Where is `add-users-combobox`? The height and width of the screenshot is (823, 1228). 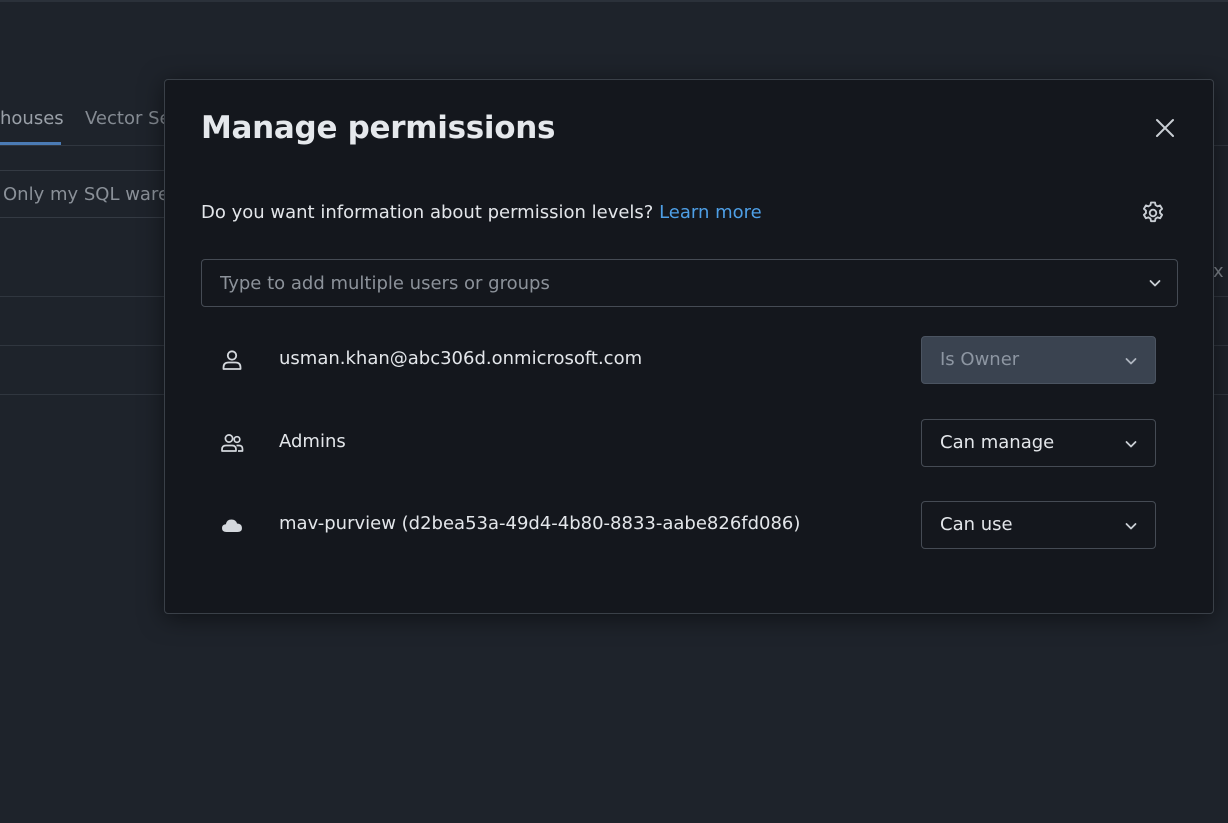
add-users-combobox is located at coordinates (689, 283).